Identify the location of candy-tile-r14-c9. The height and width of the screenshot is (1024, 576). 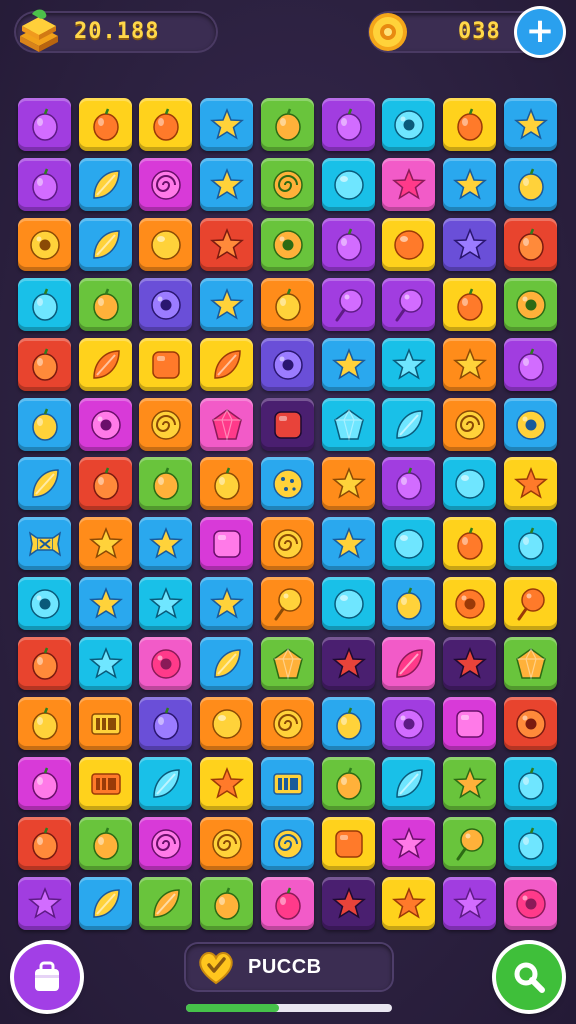
(530, 903).